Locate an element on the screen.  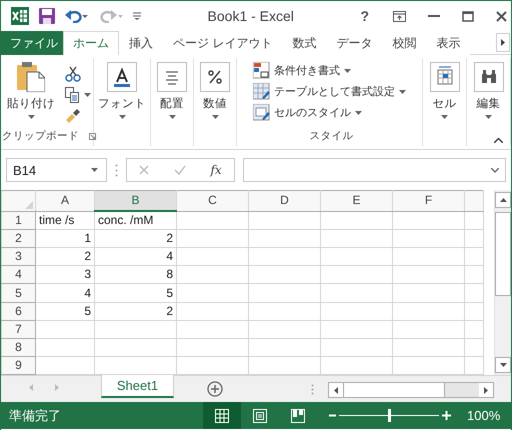
zoom-level: 100% is located at coordinates (483, 415).